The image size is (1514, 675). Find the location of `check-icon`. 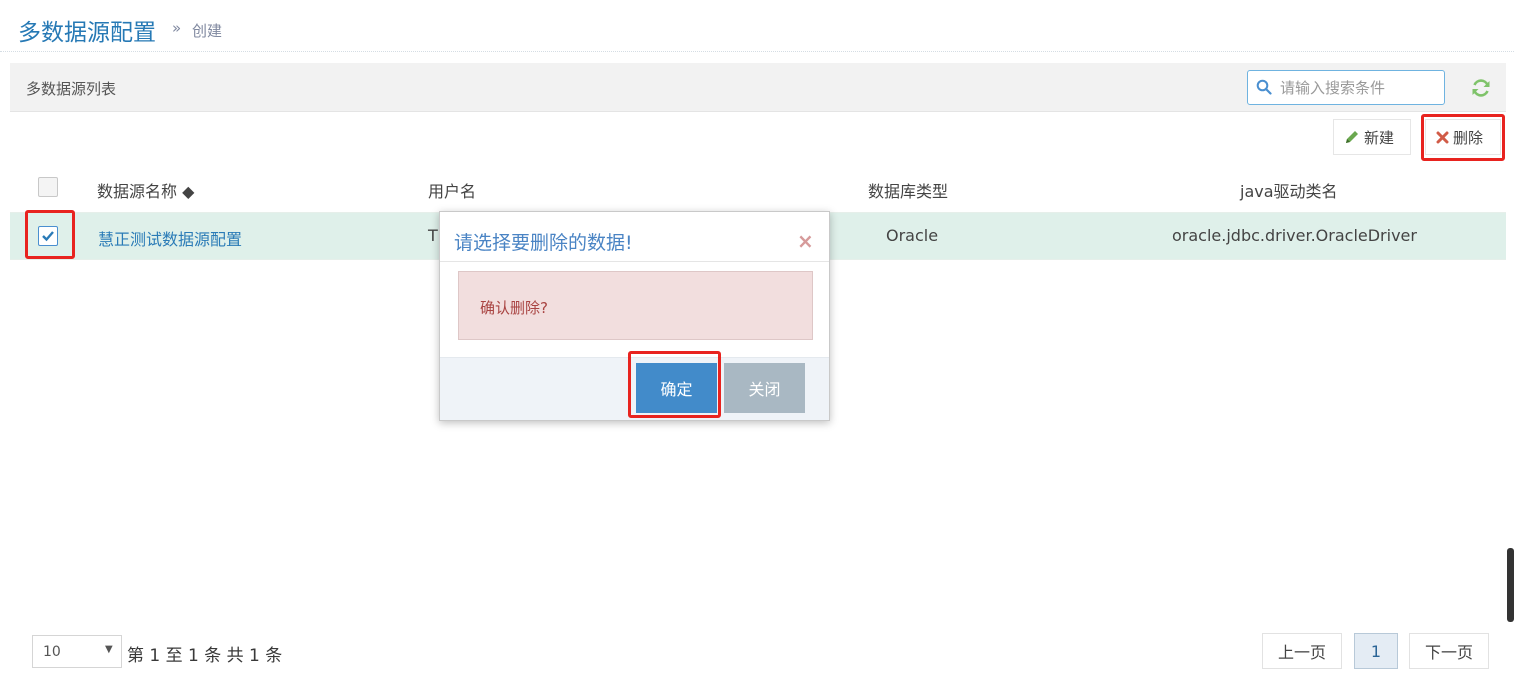

check-icon is located at coordinates (48, 236).